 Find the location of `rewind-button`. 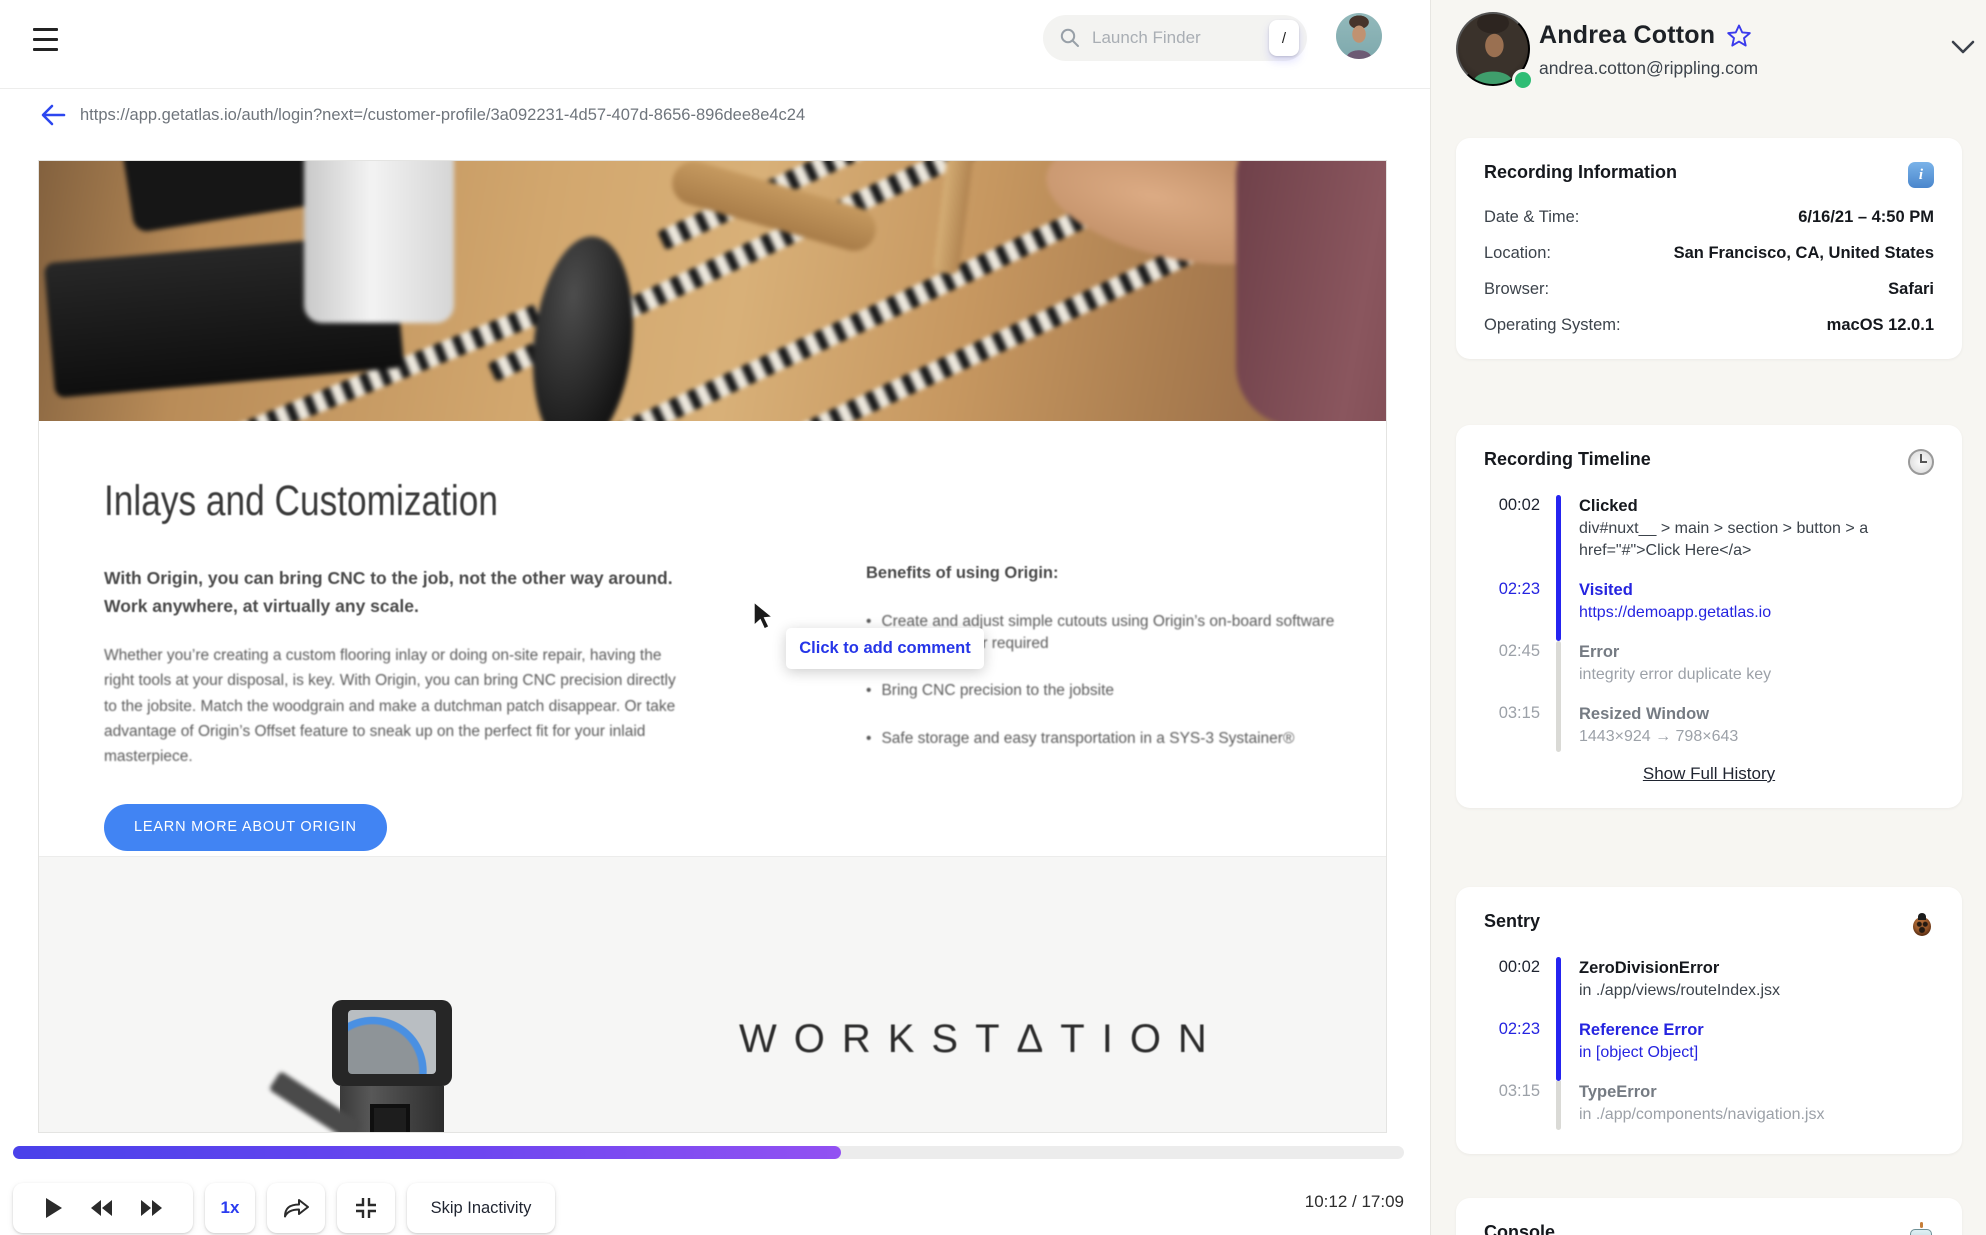

rewind-button is located at coordinates (101, 1208).